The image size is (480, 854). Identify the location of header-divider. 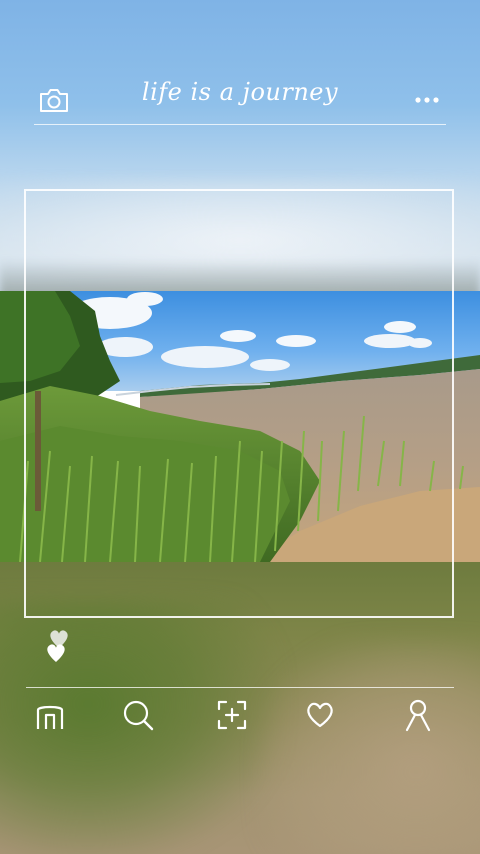
(240, 124).